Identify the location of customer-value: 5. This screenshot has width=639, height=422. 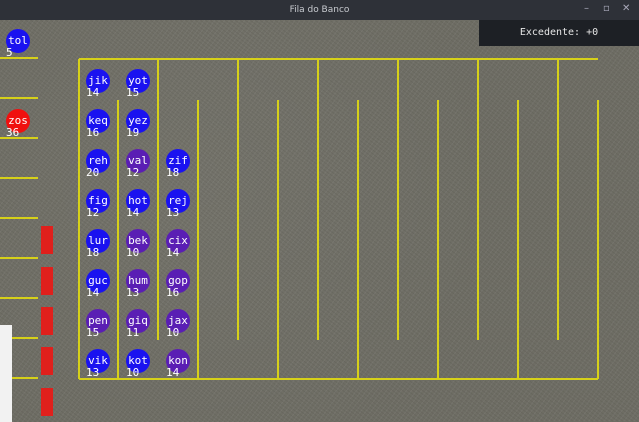
(9, 52).